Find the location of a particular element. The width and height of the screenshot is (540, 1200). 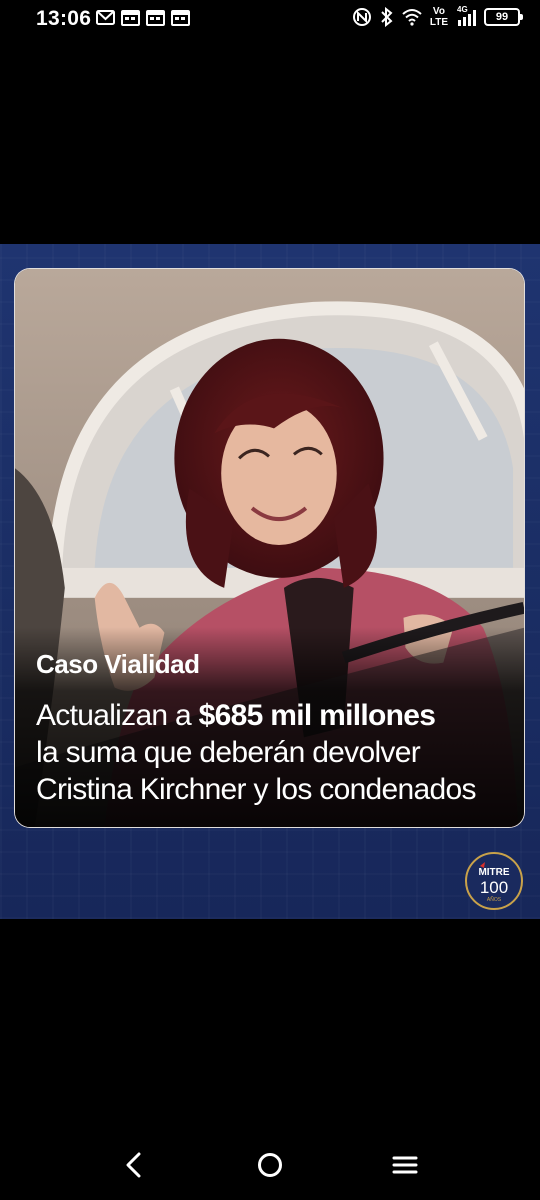

nfc-icon is located at coordinates (361, 17).